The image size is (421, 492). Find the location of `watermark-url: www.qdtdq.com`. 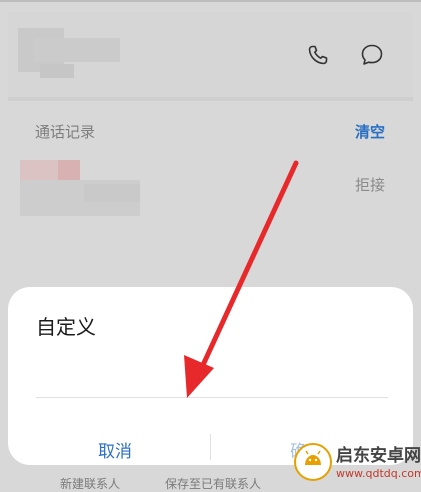

watermark-url: www.qdtdq.com is located at coordinates (378, 473).